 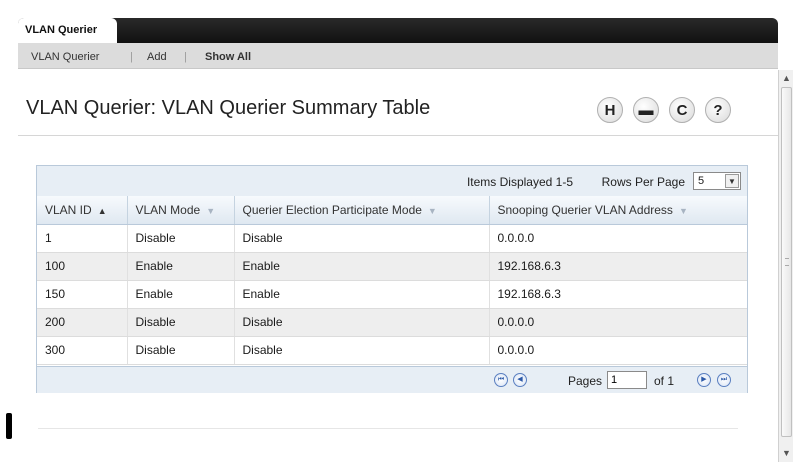 What do you see at coordinates (718, 110) in the screenshot?
I see `help-icon: ?` at bounding box center [718, 110].